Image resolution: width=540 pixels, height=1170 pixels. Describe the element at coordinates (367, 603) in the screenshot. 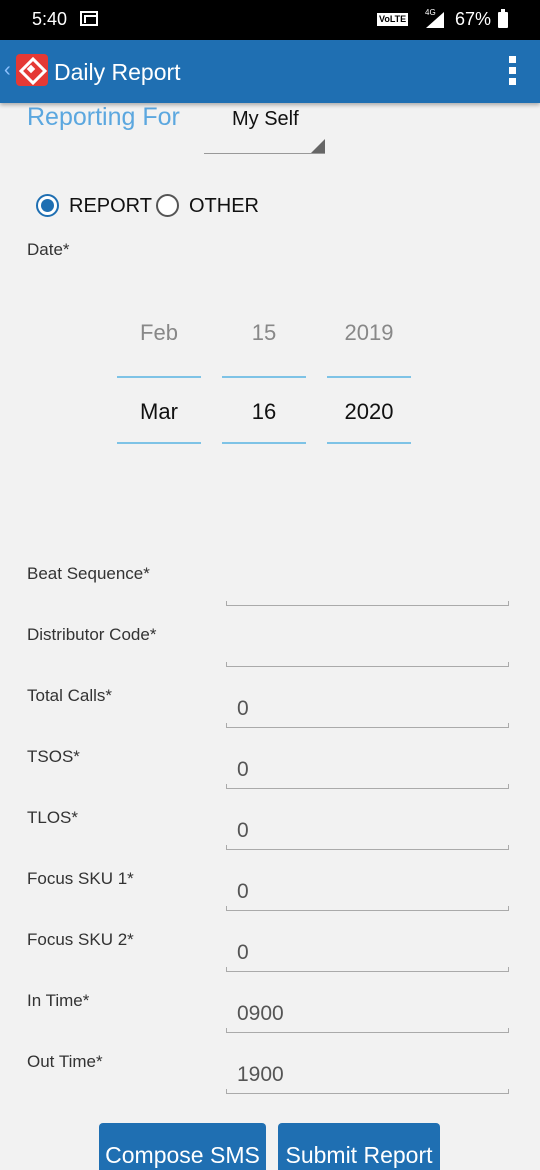

I see `beat-sequence-underline` at that location.